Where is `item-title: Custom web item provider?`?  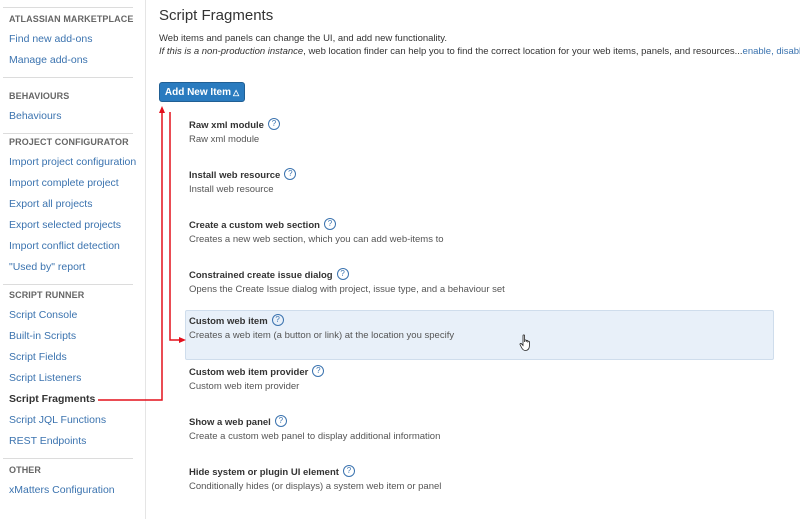 item-title: Custom web item provider? is located at coordinates (481, 372).